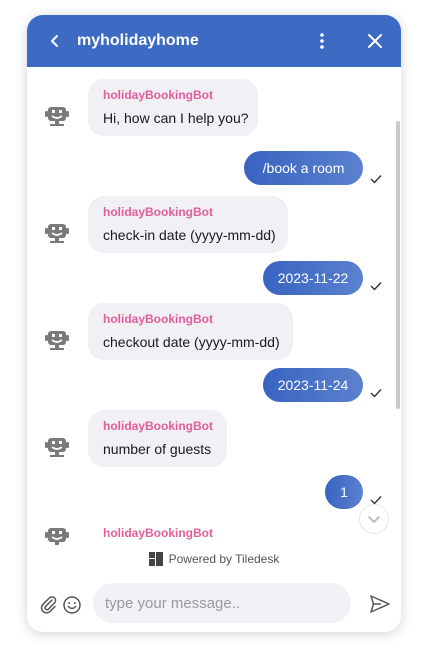 The height and width of the screenshot is (649, 424). What do you see at coordinates (313, 385) in the screenshot?
I see `user-message: 2023-11-24` at bounding box center [313, 385].